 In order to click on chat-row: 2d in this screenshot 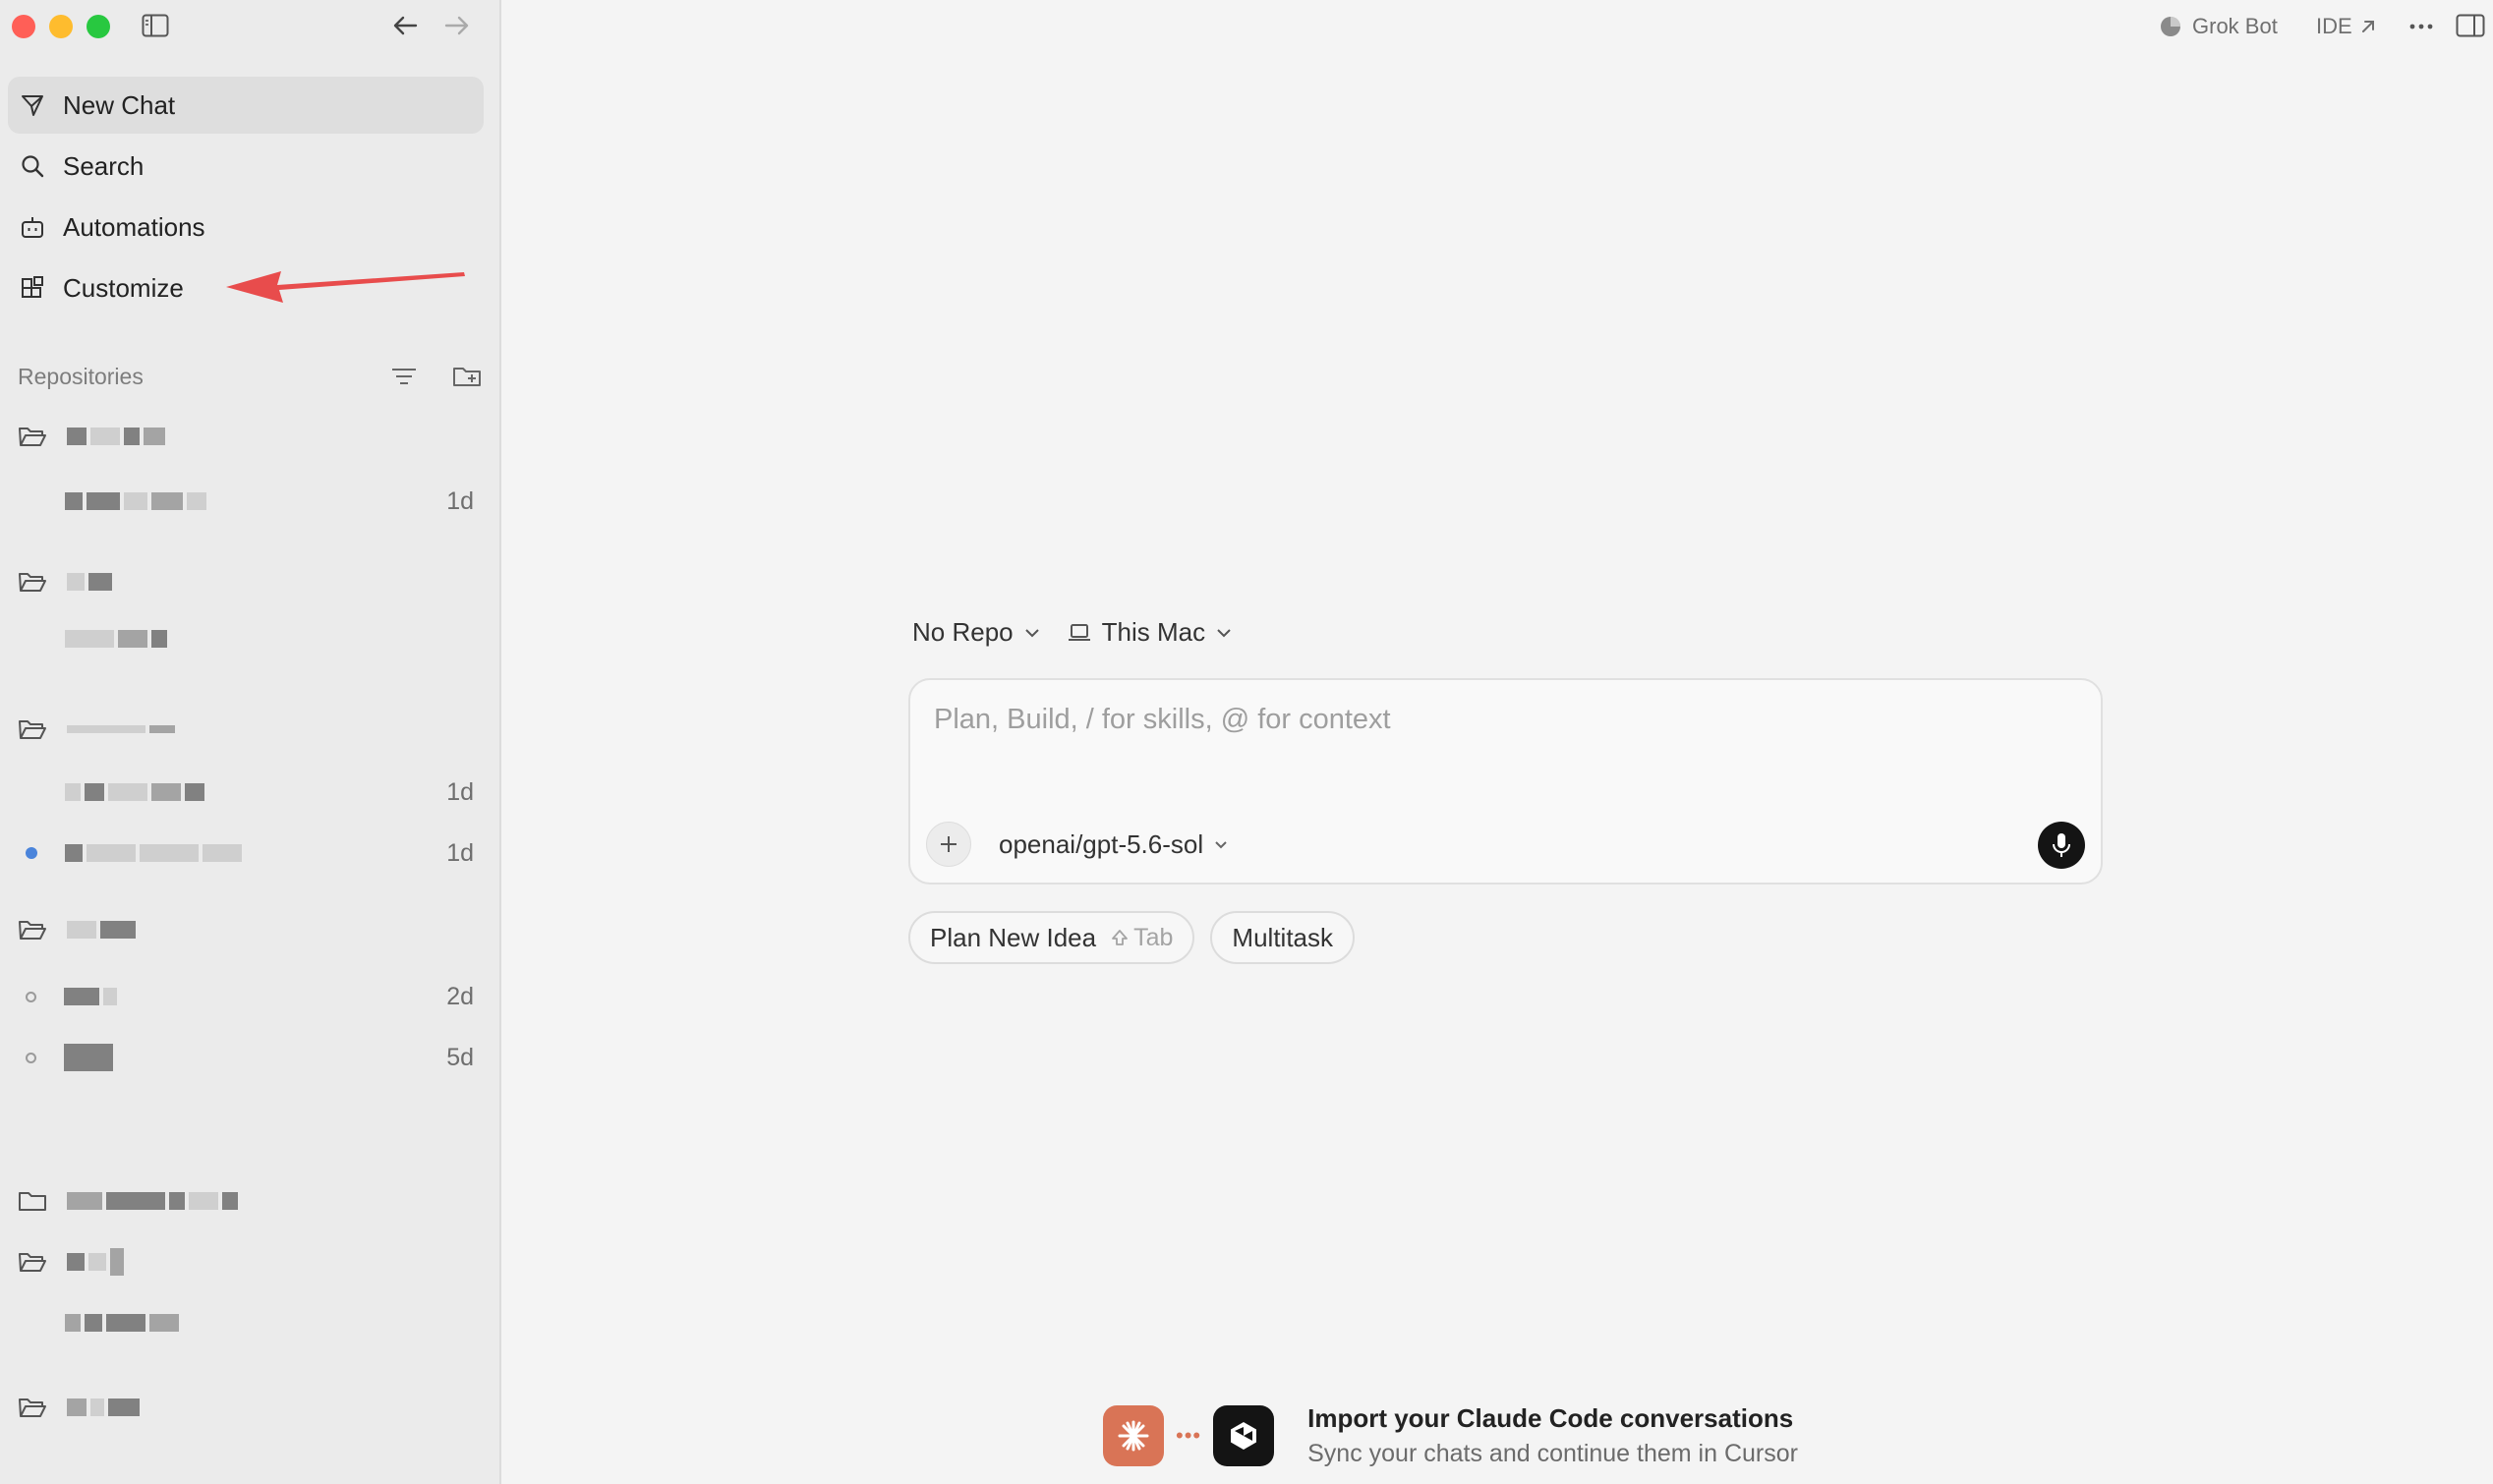, I will do `click(246, 996)`.